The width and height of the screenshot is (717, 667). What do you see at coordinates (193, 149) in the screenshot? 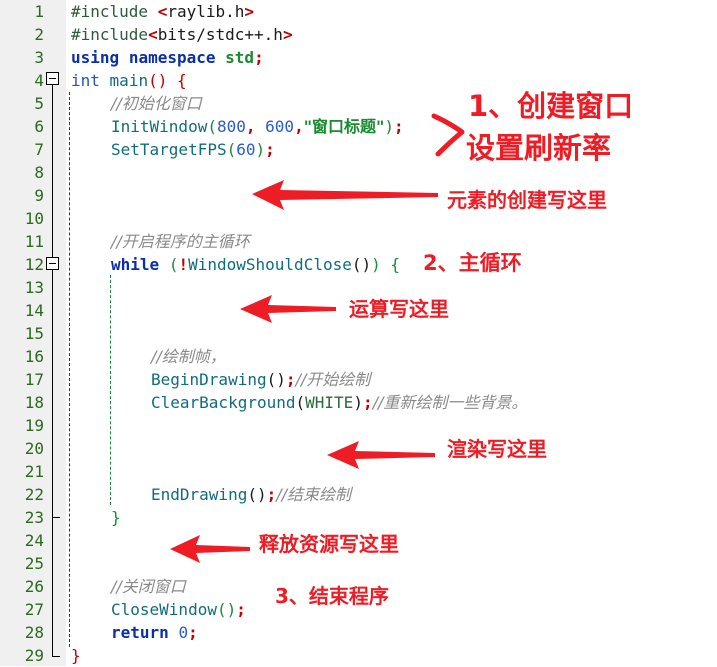
I see `code-text: SetTargetFPS(60);` at bounding box center [193, 149].